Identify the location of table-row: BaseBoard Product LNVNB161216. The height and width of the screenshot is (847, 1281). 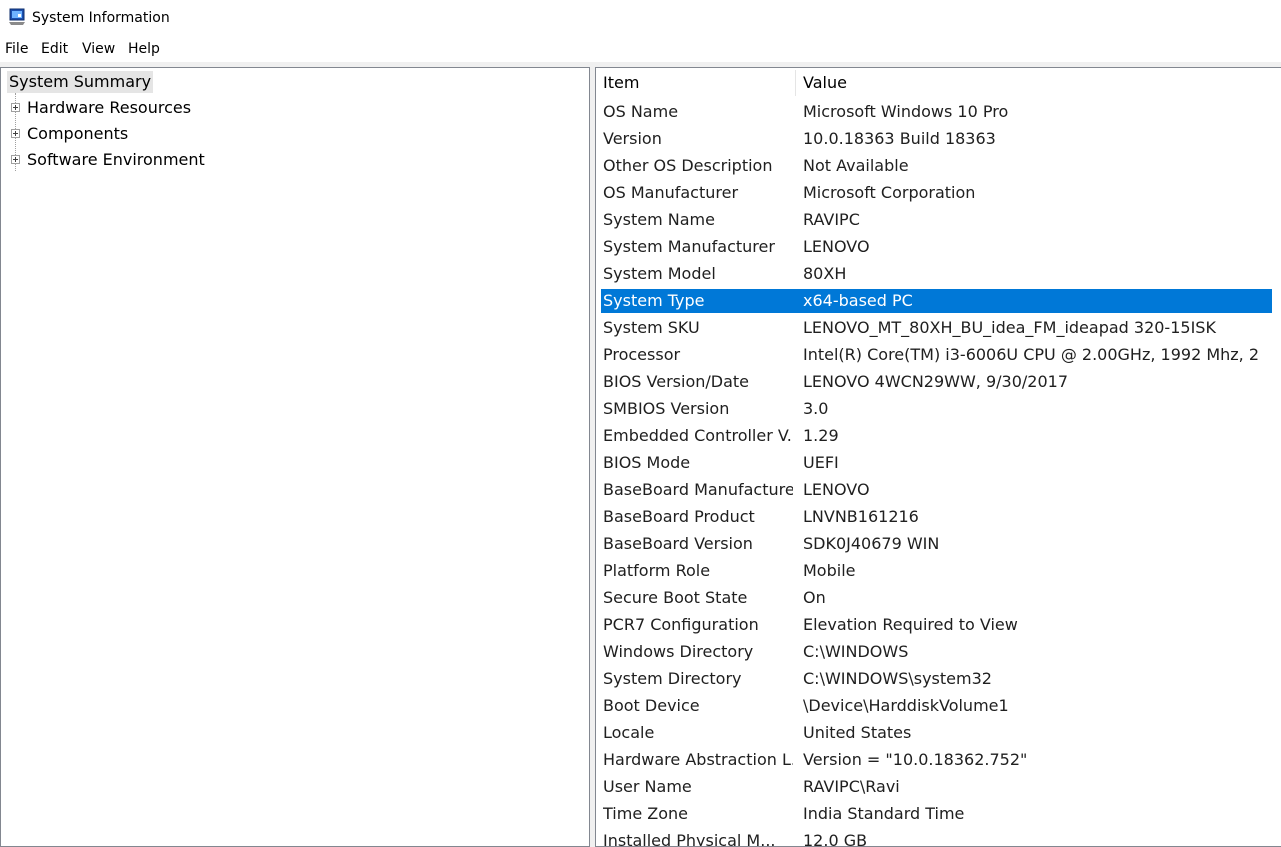
(938, 516).